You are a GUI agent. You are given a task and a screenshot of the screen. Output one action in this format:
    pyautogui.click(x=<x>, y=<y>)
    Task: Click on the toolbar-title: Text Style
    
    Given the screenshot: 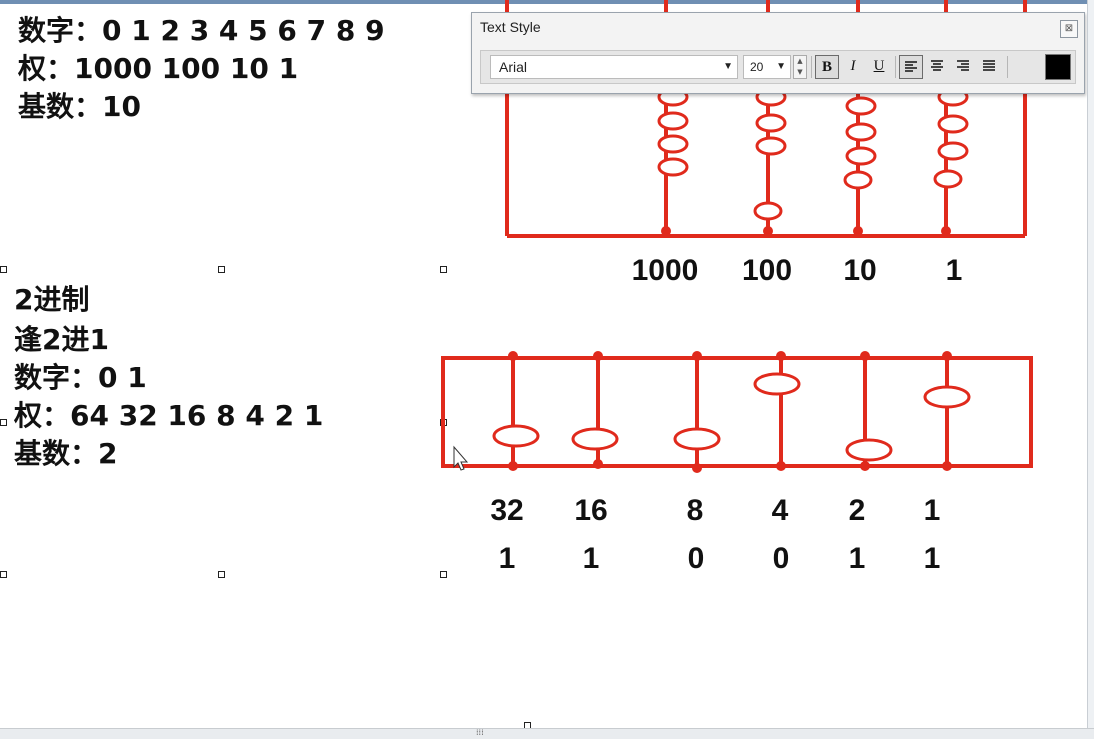 What is the action you would take?
    pyautogui.click(x=510, y=27)
    